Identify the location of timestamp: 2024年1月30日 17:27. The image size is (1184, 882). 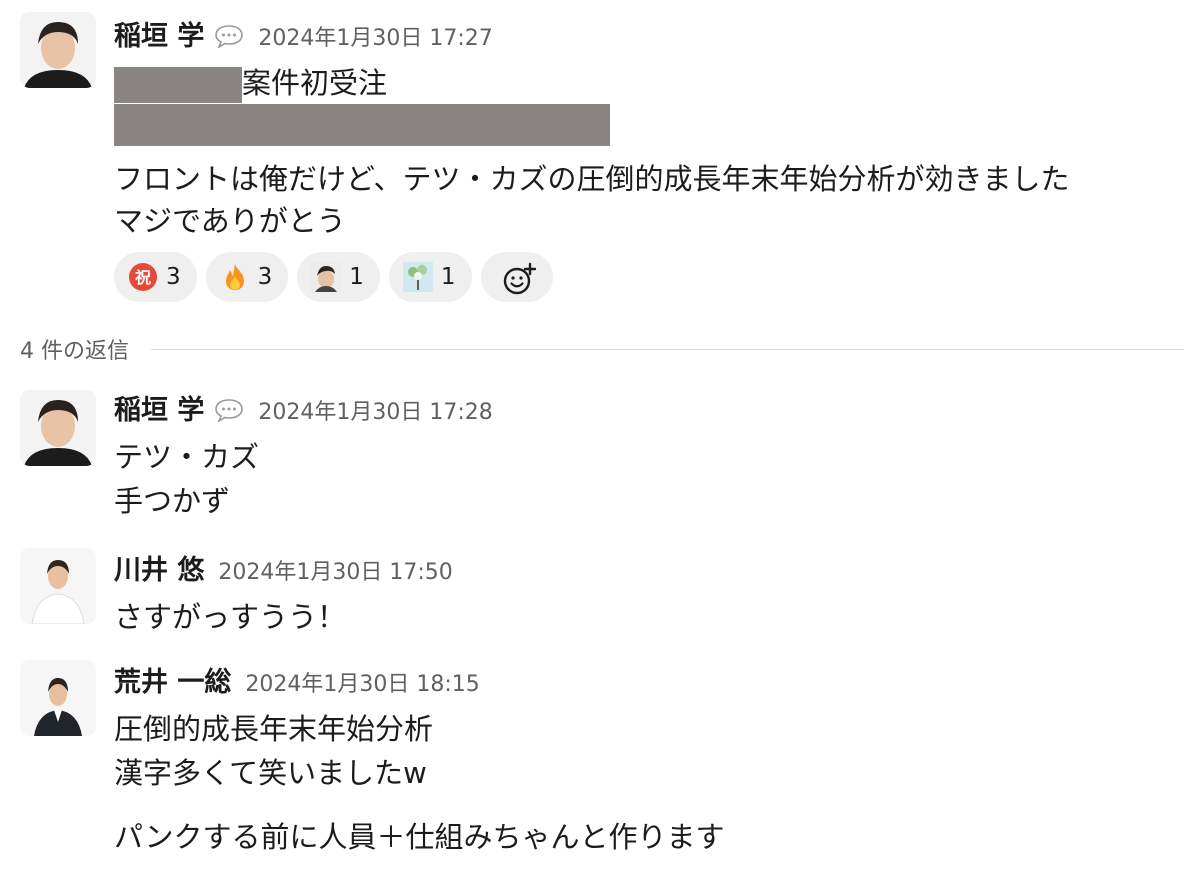
(375, 36).